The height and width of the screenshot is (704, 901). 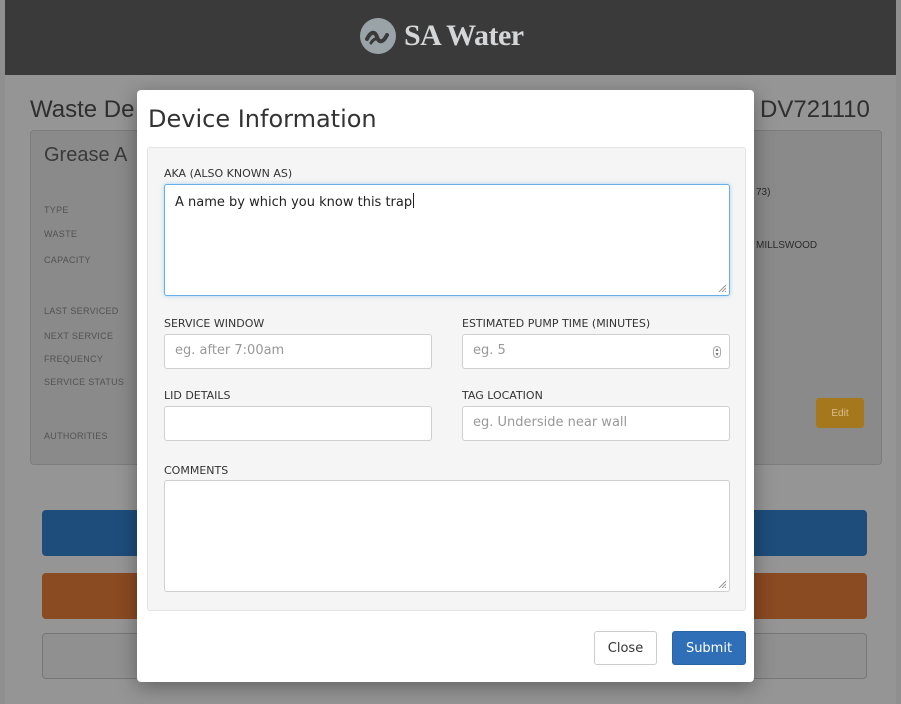 What do you see at coordinates (81, 311) in the screenshot?
I see `field-label-last-serviced: LAST SERVICED` at bounding box center [81, 311].